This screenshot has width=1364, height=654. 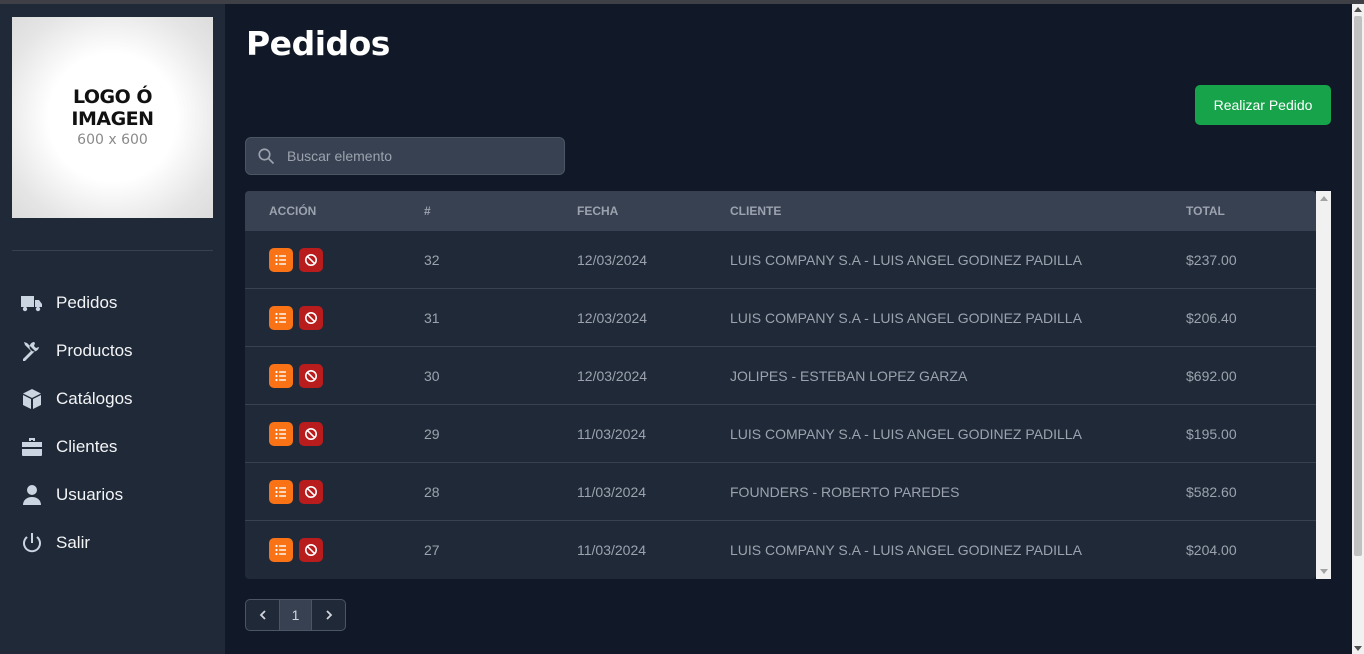 I want to click on logo-line-2: IMAGEN, so click(x=112, y=118).